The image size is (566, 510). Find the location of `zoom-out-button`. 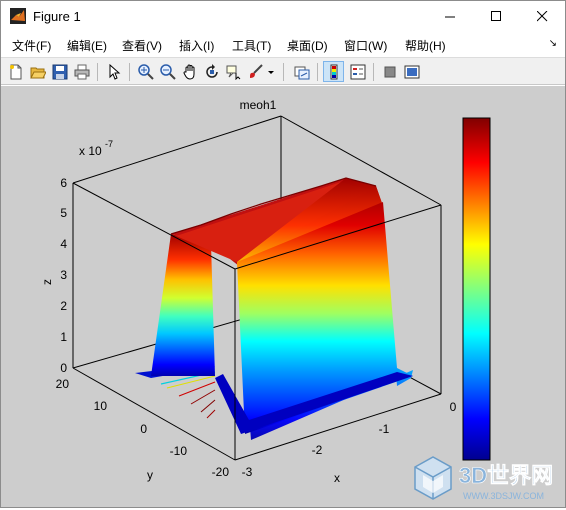

zoom-out-button is located at coordinates (167, 71).